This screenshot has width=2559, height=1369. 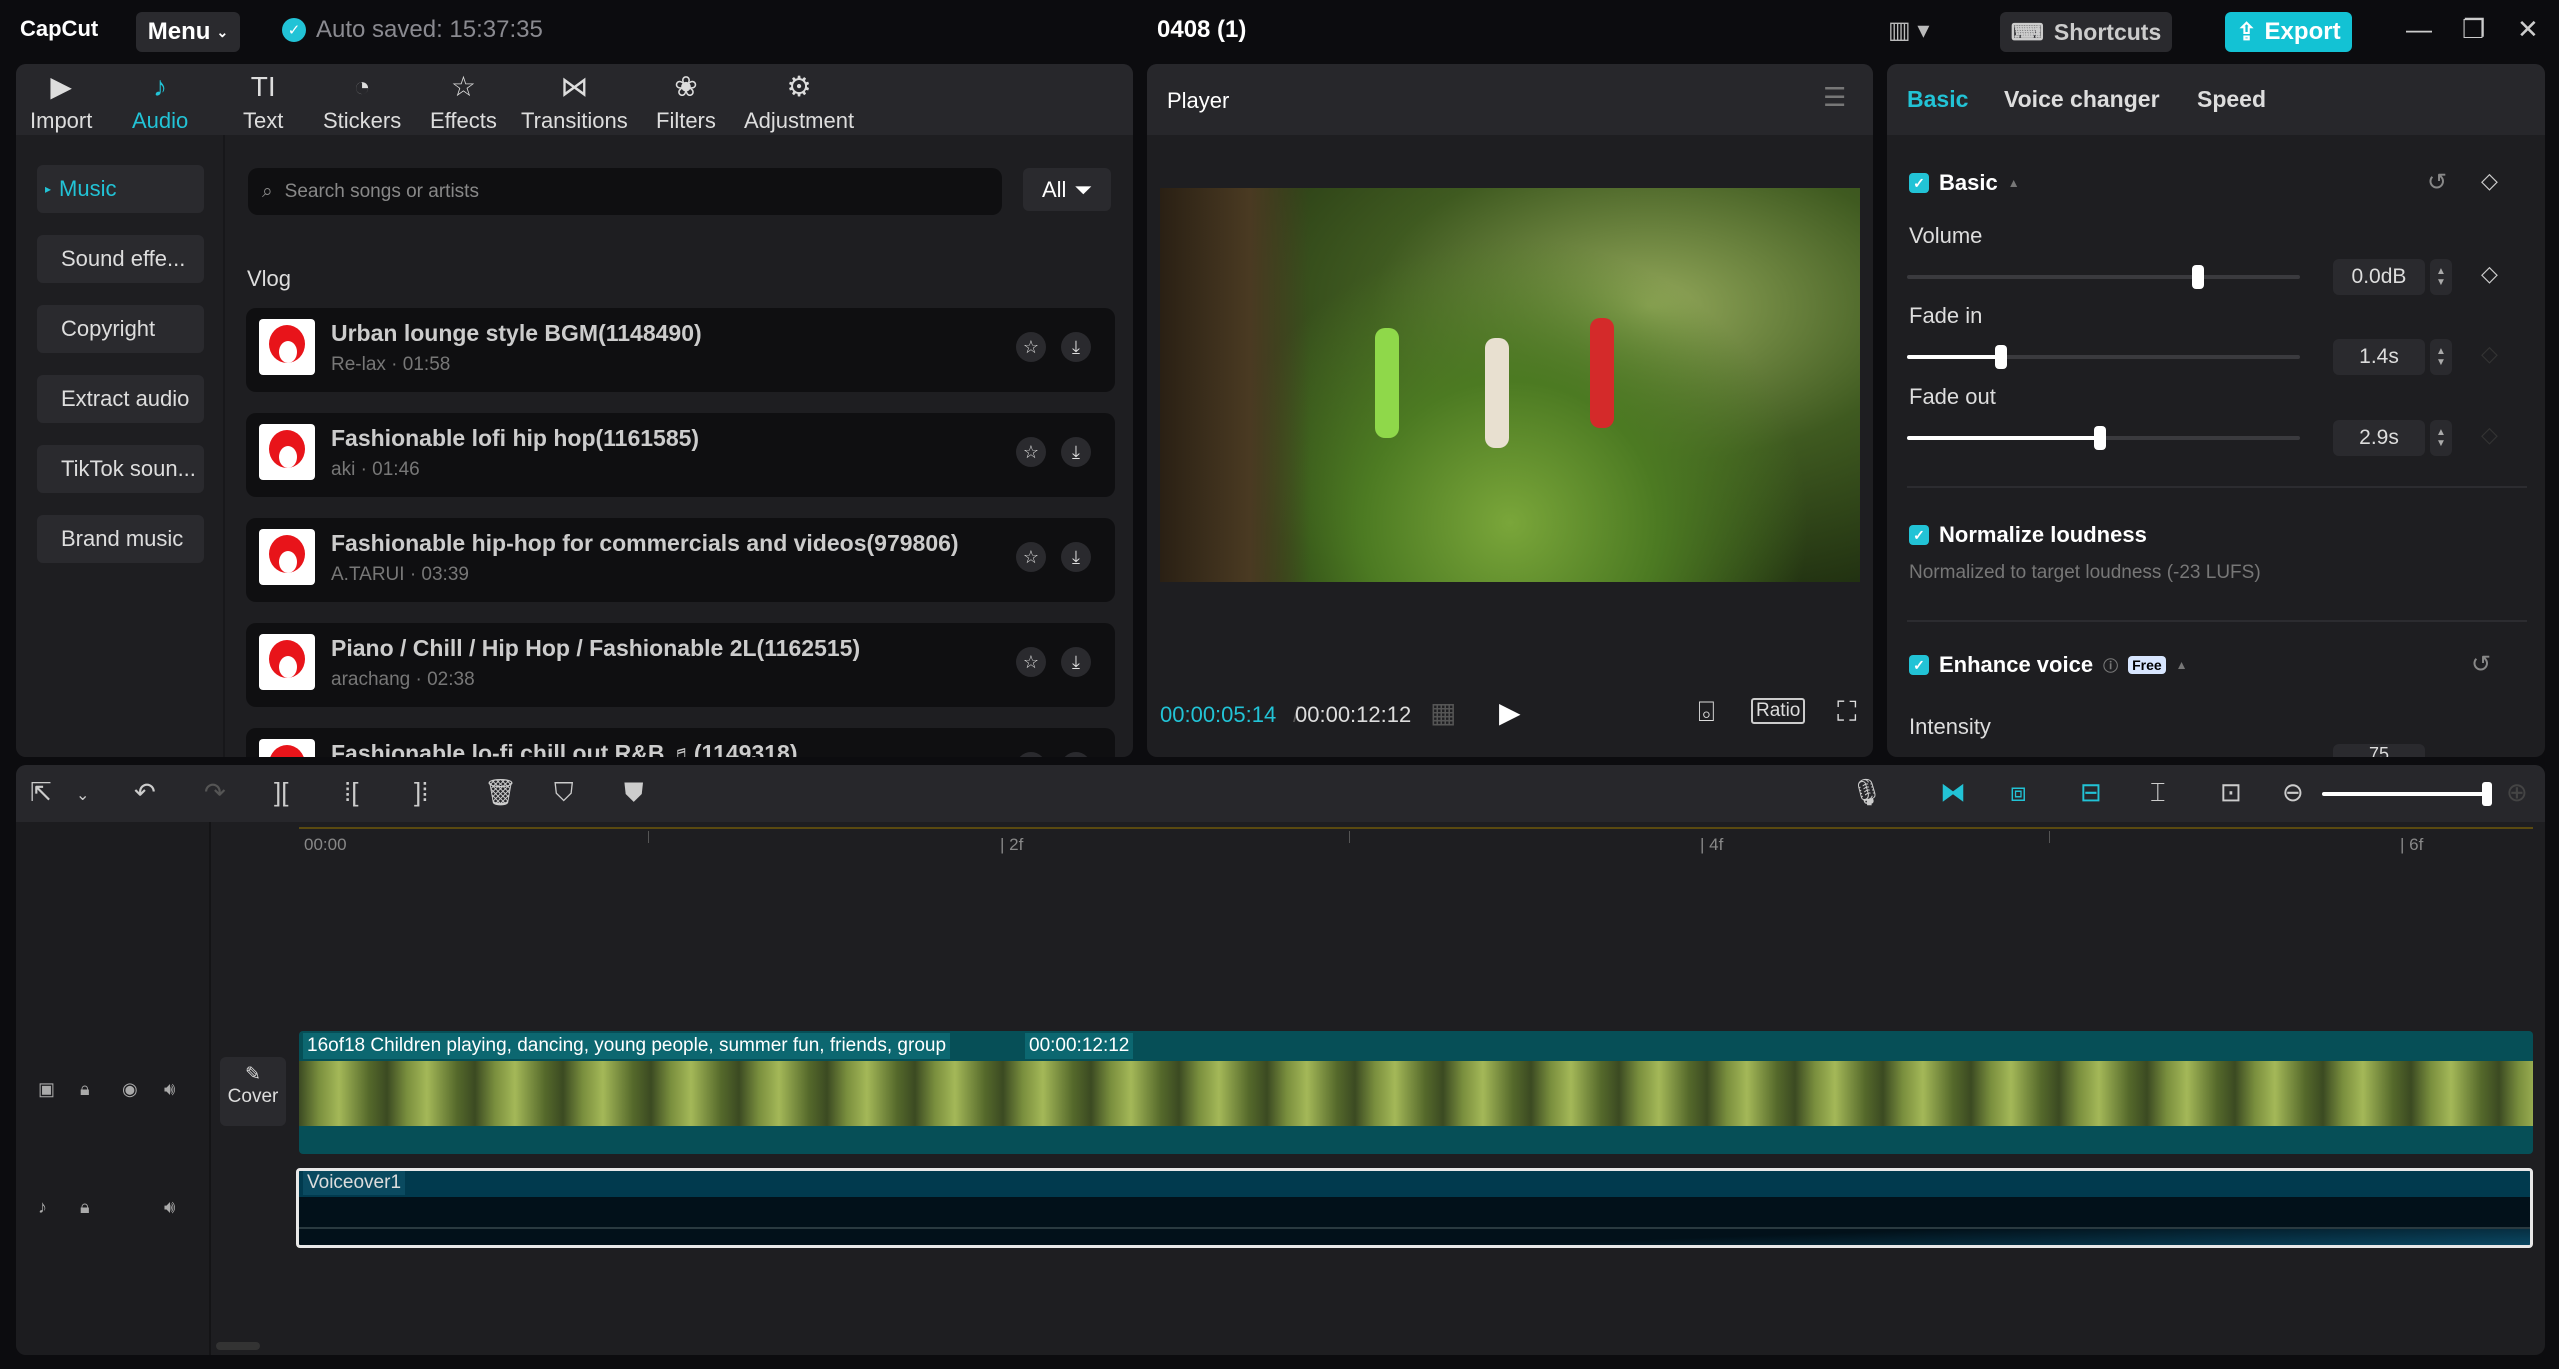 What do you see at coordinates (2419, 29) in the screenshot?
I see `minimize-icon: —` at bounding box center [2419, 29].